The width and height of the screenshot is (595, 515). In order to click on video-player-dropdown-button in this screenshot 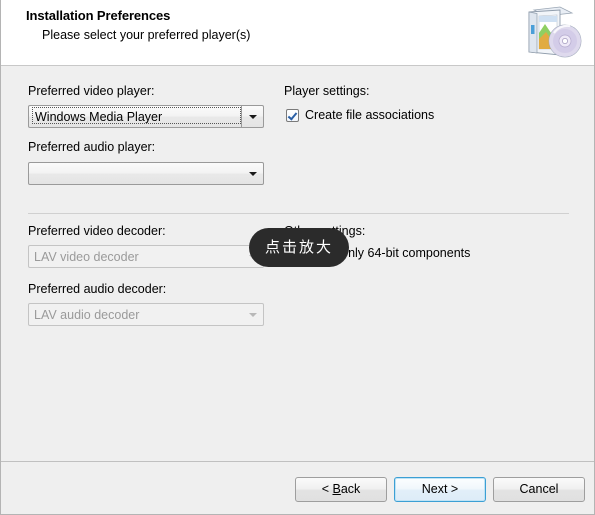, I will do `click(252, 116)`.